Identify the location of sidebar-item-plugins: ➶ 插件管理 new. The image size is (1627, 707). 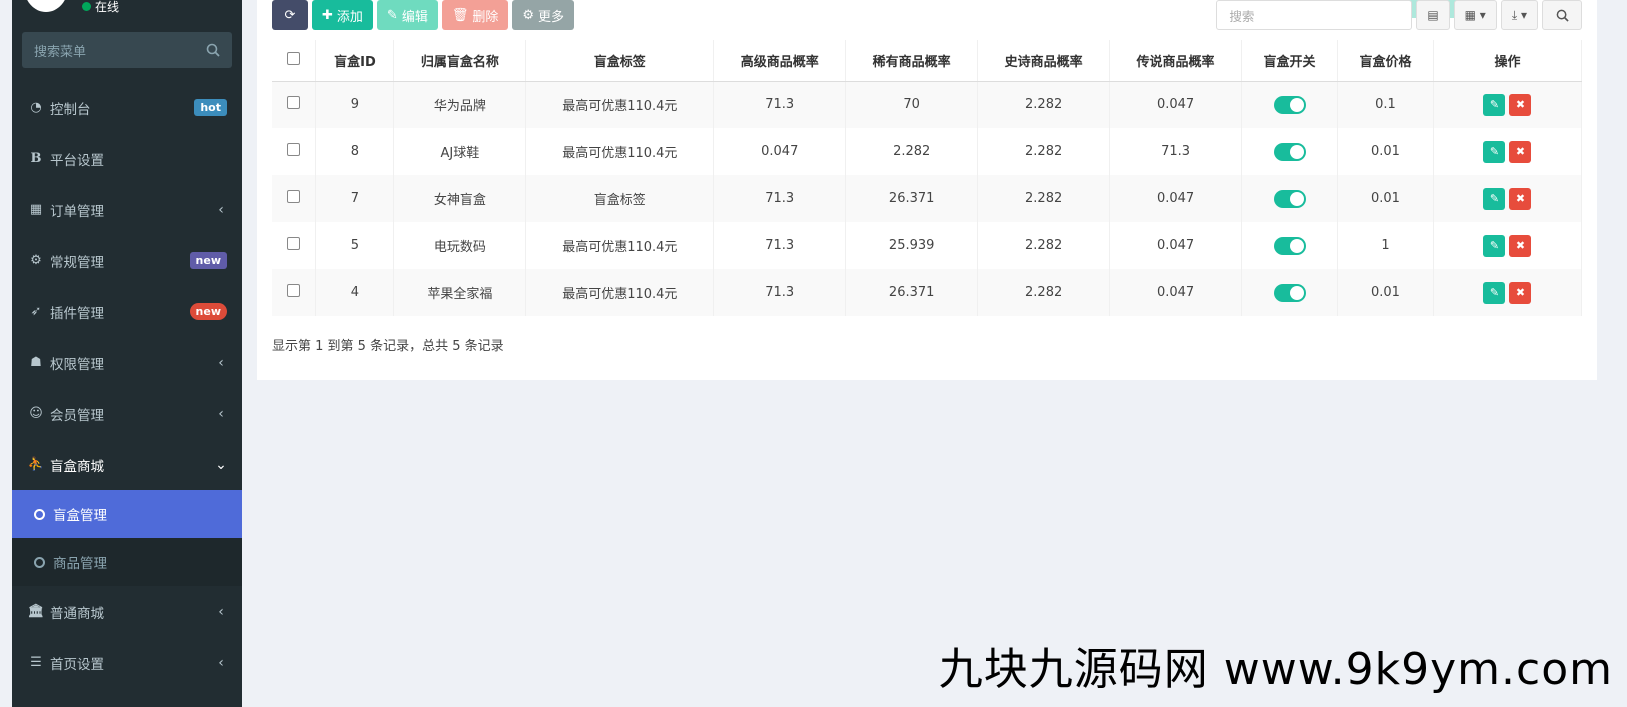
(127, 311).